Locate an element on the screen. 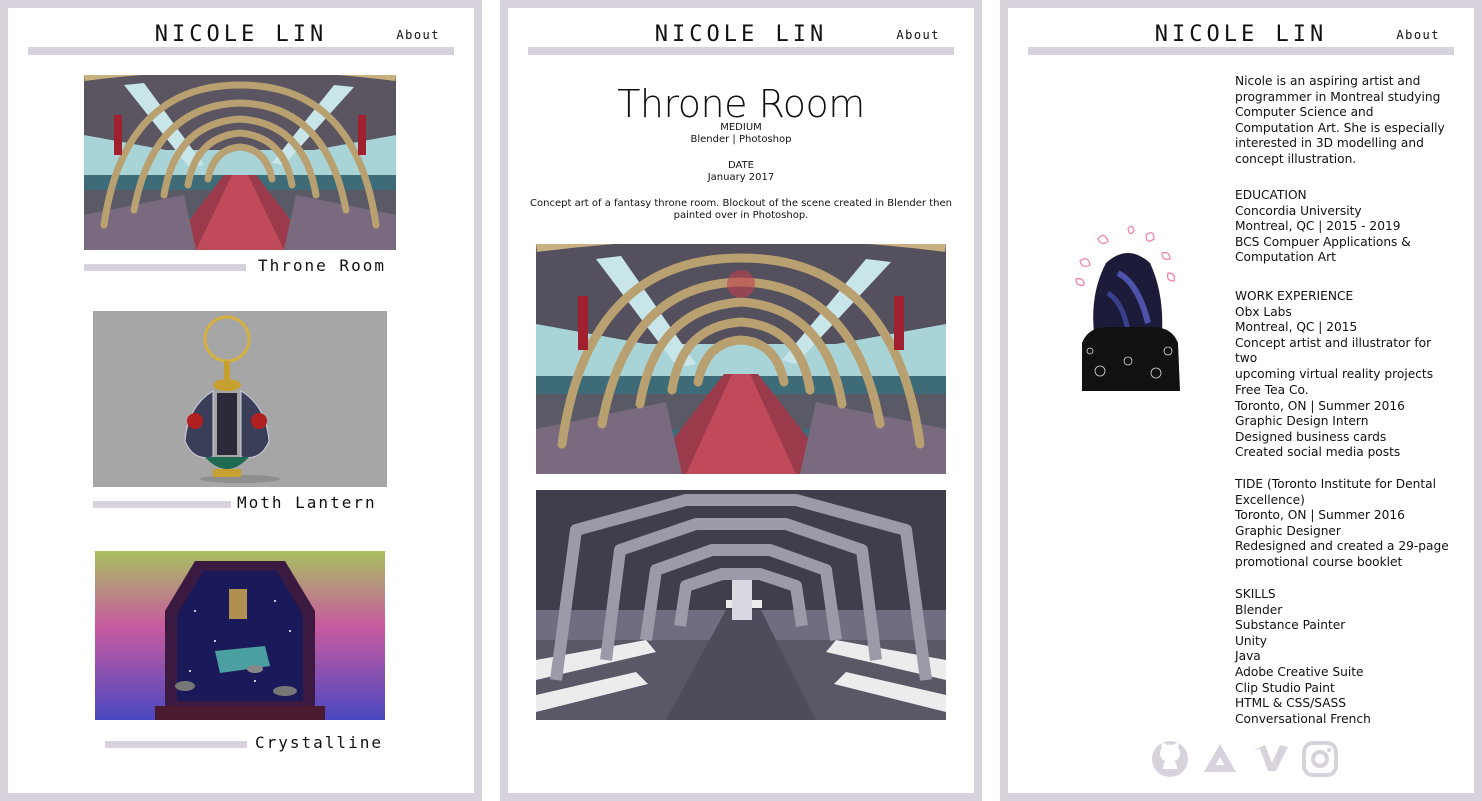 The image size is (1482, 801). gallery-card-throne-room: Throne Room is located at coordinates (240, 180).